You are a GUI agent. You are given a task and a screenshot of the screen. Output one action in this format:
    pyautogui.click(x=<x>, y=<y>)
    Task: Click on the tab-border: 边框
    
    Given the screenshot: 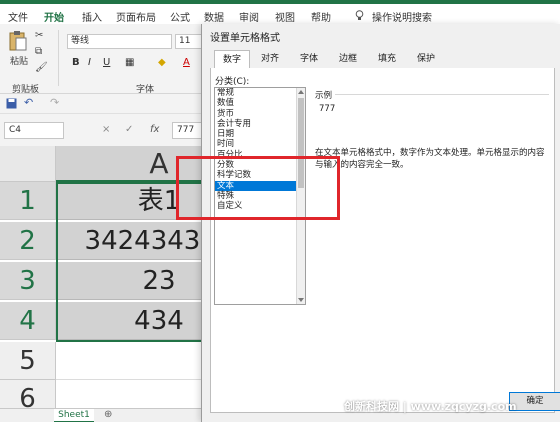 What is the action you would take?
    pyautogui.click(x=348, y=59)
    